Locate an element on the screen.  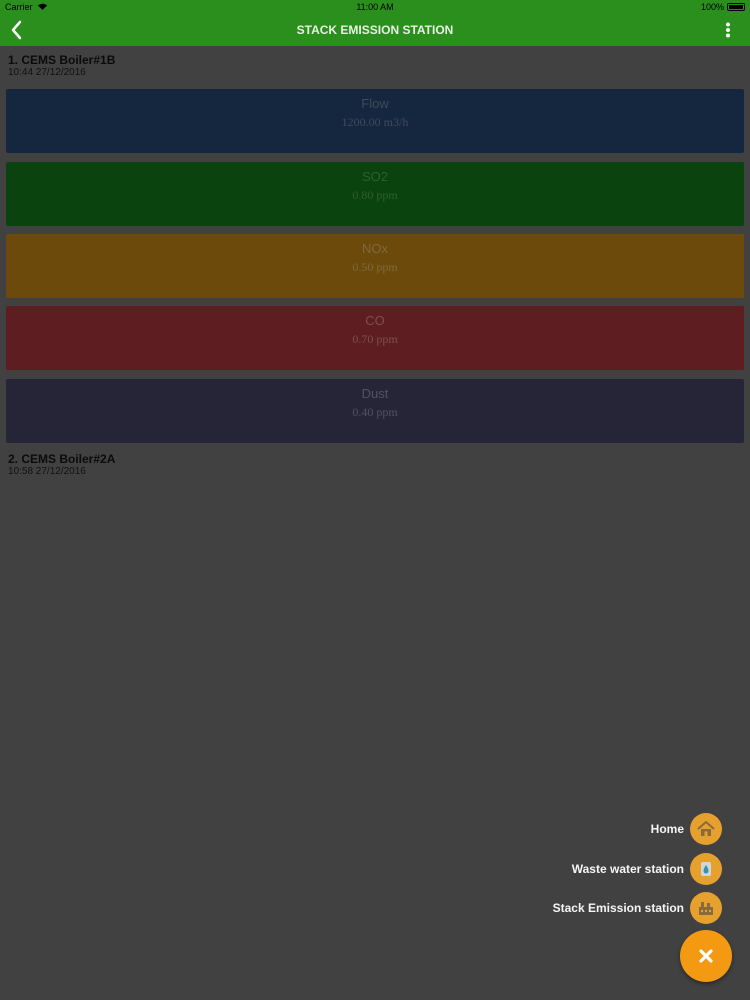
fab-menu-item-waste-water: Waste water station is located at coordinates (647, 869).